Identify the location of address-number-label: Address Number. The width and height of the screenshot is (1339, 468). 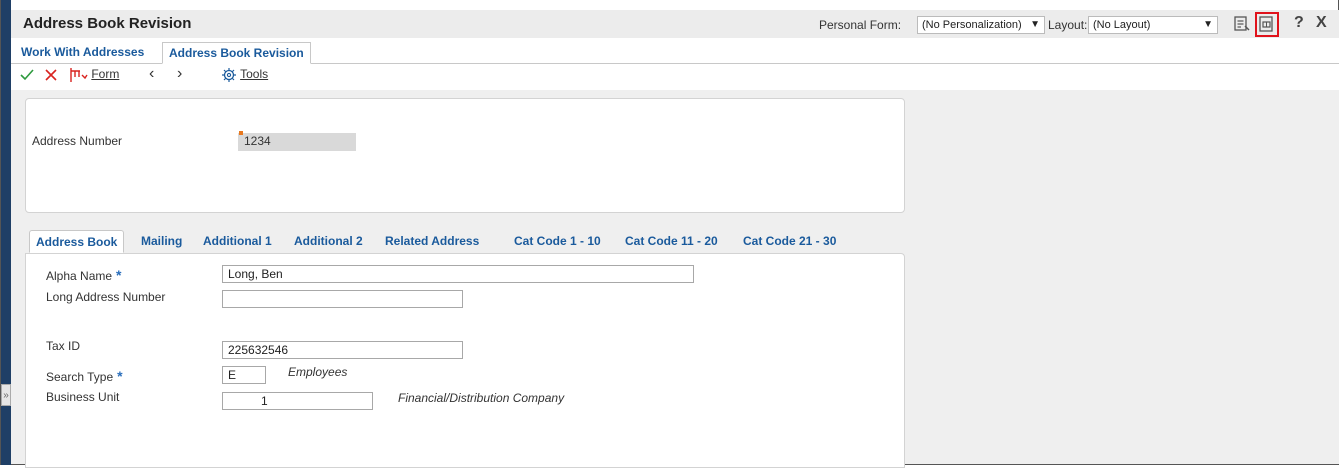
(77, 141).